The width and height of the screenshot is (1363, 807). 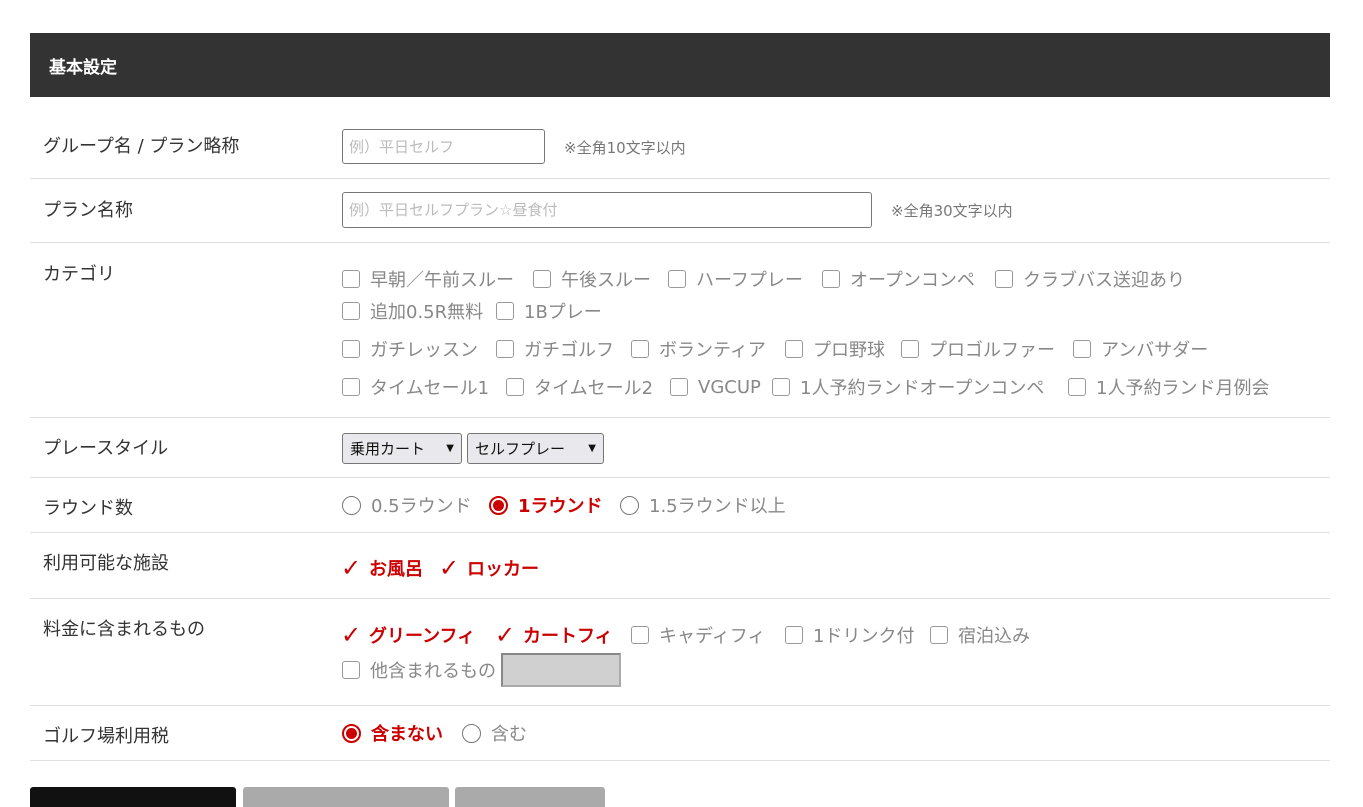 I want to click on included-option-label: グリーンフィ, so click(x=422, y=636).